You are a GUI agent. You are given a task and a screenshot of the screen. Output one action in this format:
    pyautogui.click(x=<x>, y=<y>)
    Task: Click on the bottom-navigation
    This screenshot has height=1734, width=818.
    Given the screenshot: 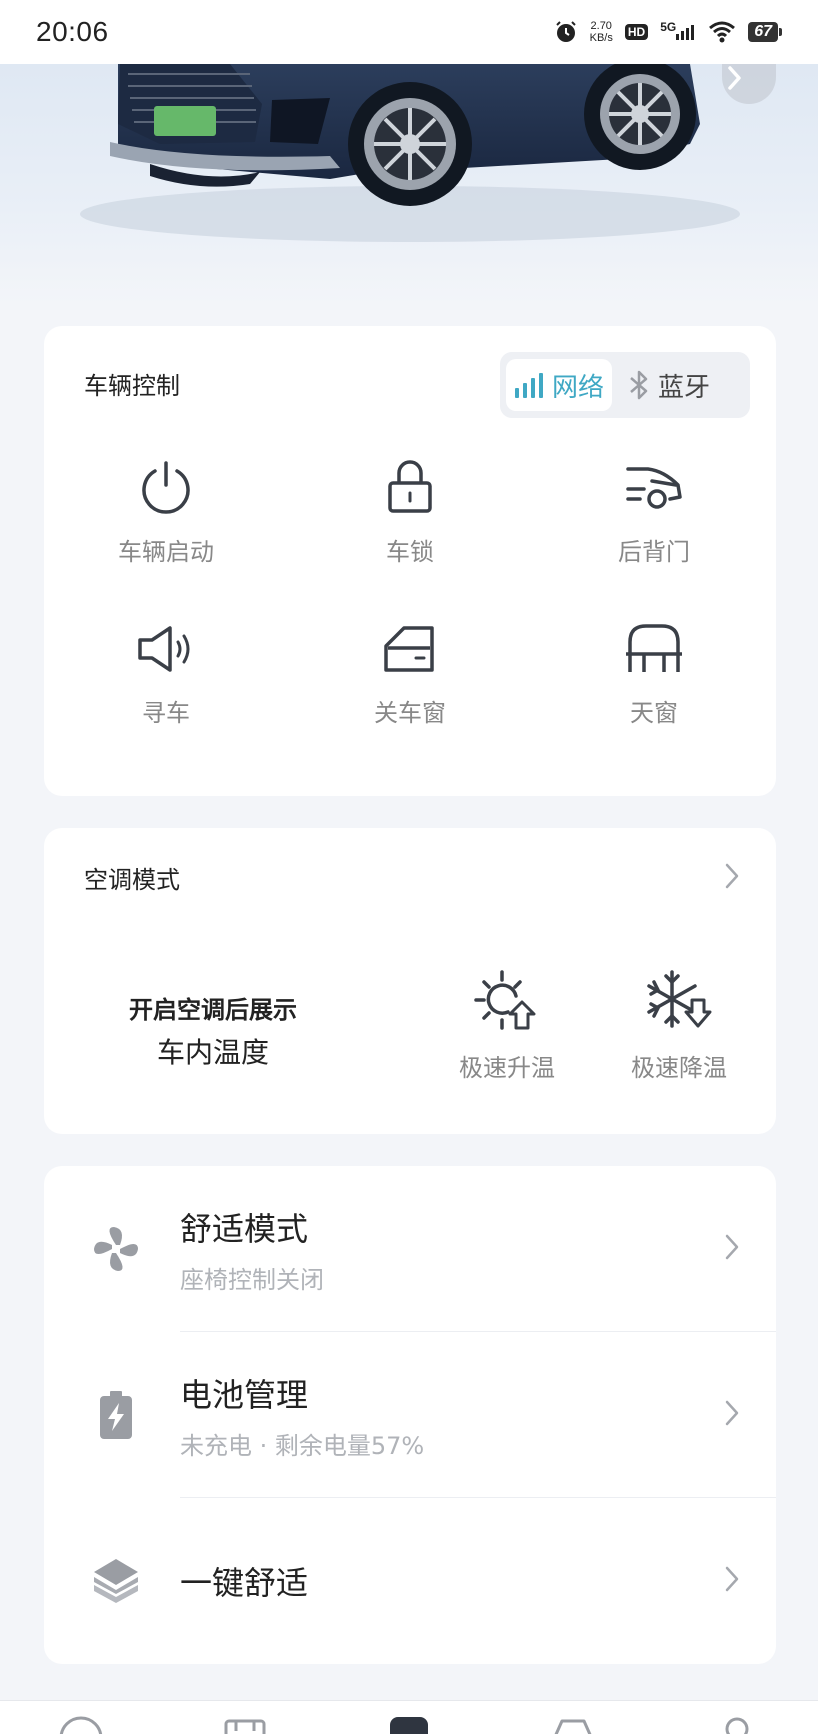 What is the action you would take?
    pyautogui.click(x=409, y=1717)
    